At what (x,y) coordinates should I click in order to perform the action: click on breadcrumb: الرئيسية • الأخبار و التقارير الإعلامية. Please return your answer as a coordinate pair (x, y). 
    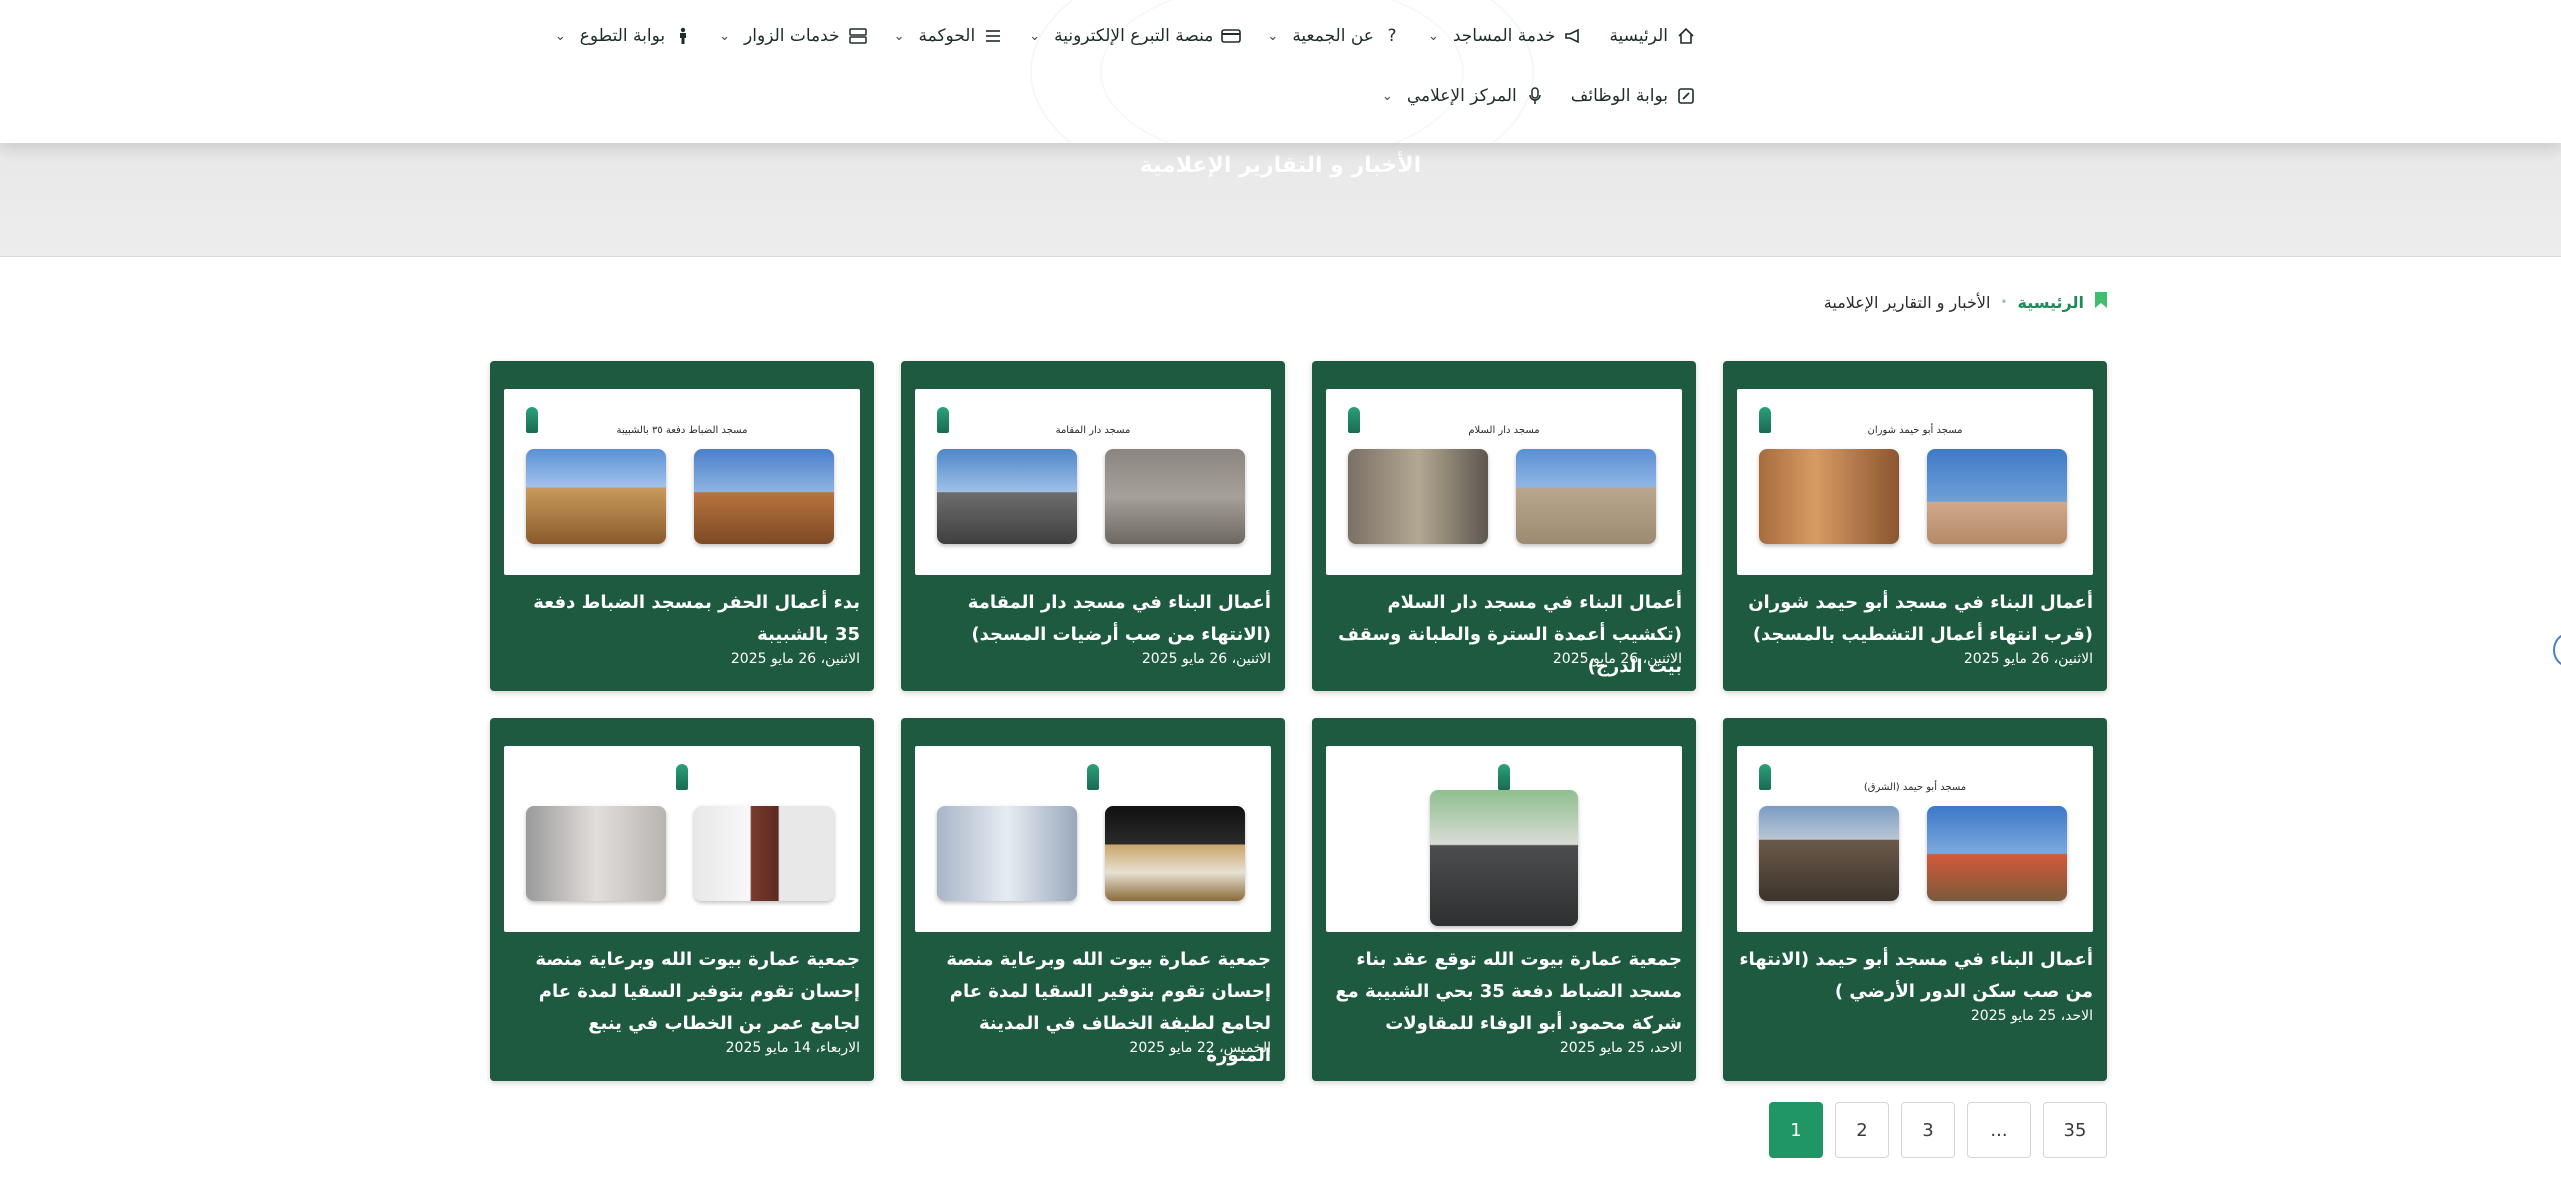
    Looking at the image, I should click on (1966, 302).